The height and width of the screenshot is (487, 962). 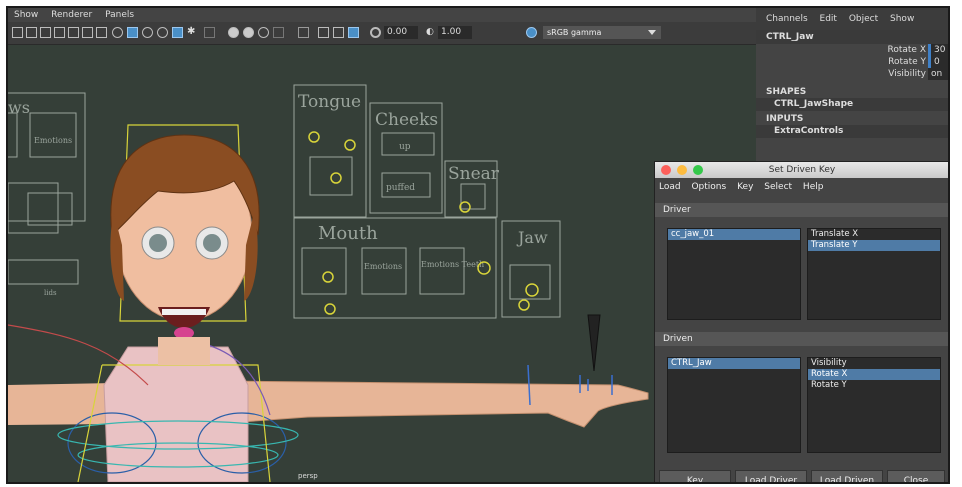 What do you see at coordinates (874, 405) in the screenshot?
I see `driven-attribute-list: Visibility Rotate X Rotate Y` at bounding box center [874, 405].